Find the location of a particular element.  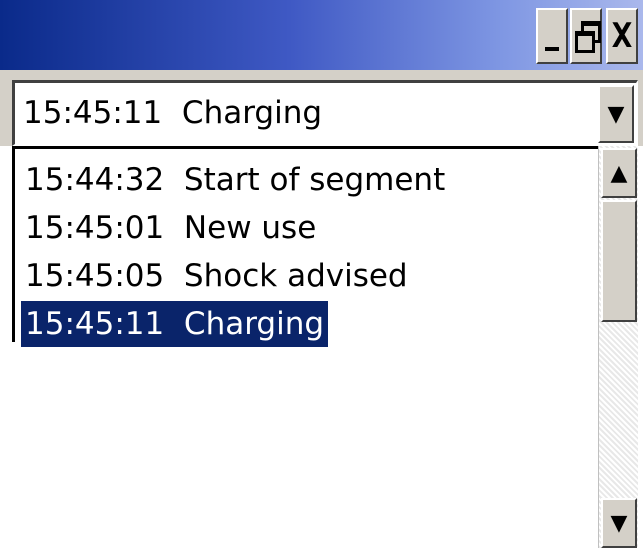

scroll-thumb is located at coordinates (619, 261).